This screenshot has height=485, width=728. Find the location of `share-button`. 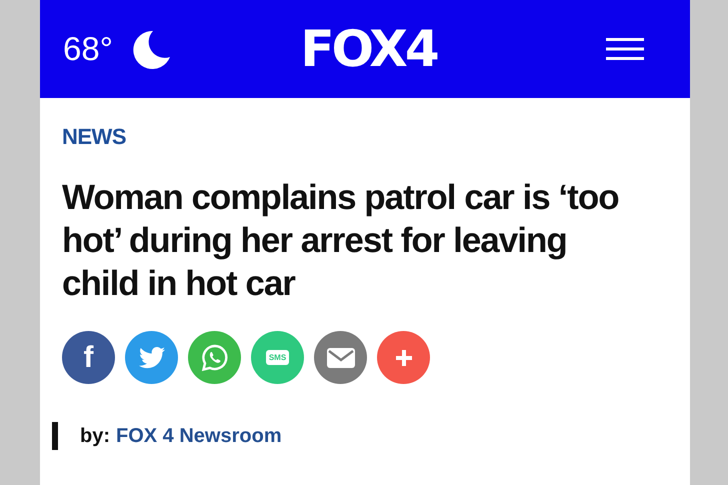

share-button is located at coordinates (151, 357).